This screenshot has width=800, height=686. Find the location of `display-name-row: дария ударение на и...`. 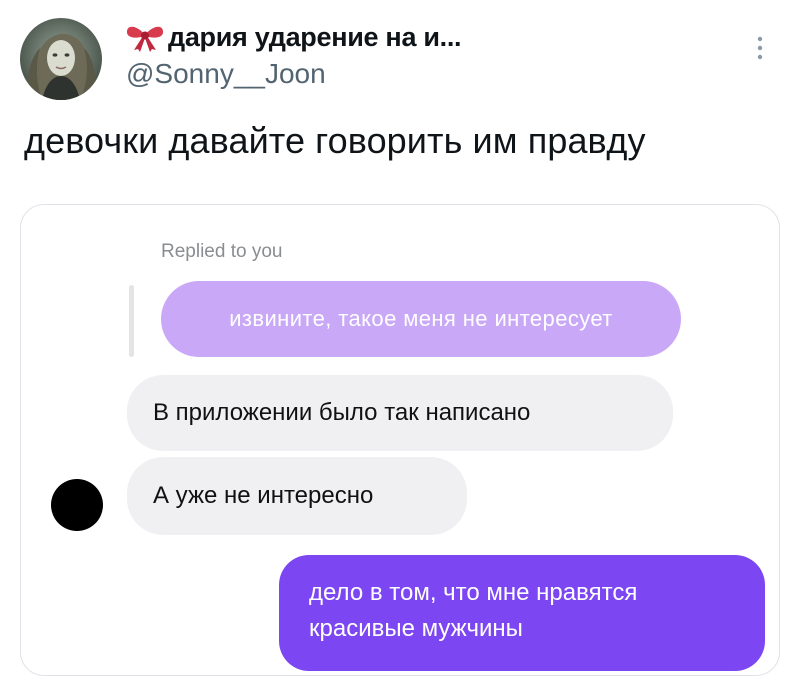

display-name-row: дария ударение на и... is located at coordinates (293, 37).